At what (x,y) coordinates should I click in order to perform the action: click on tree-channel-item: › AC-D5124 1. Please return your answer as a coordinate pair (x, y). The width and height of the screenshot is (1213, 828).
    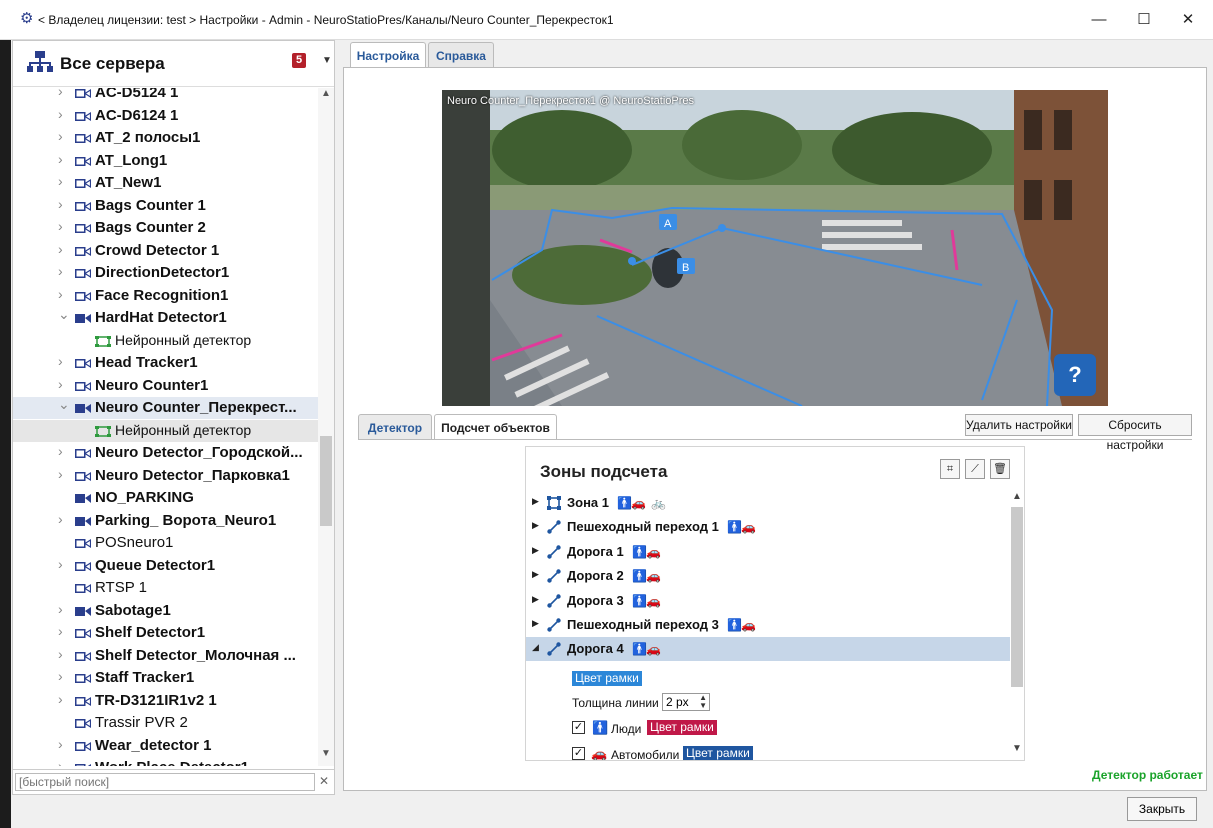
    Looking at the image, I should click on (165, 96).